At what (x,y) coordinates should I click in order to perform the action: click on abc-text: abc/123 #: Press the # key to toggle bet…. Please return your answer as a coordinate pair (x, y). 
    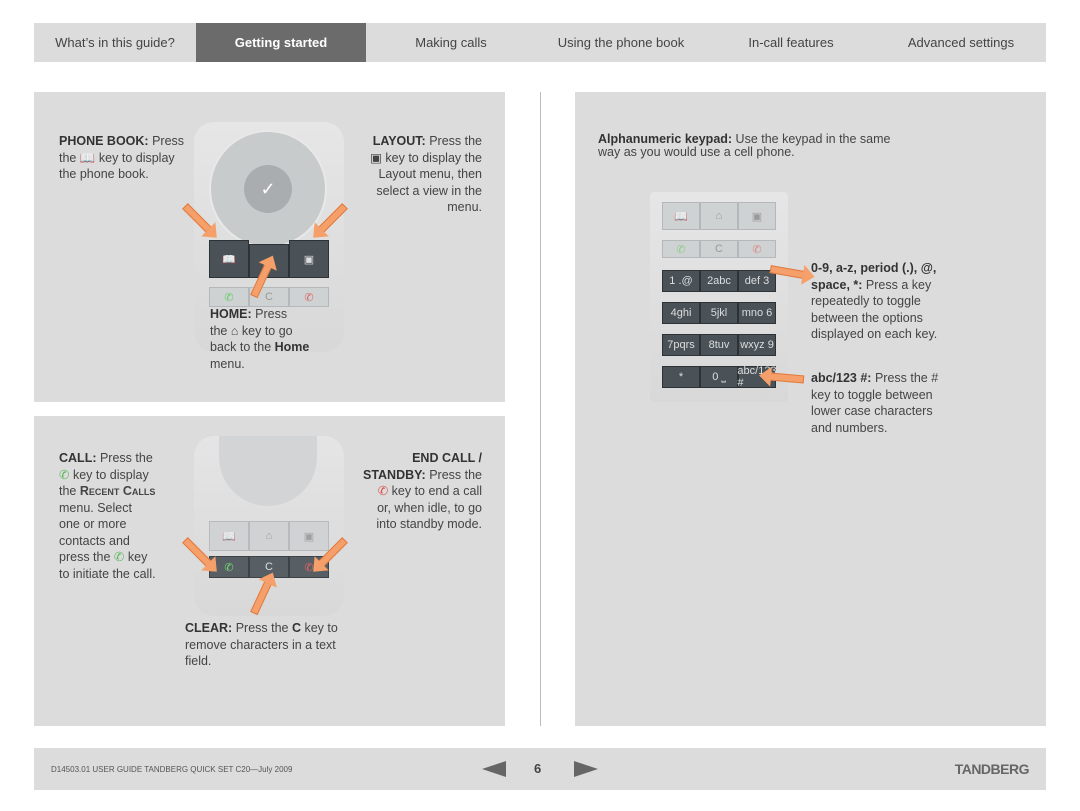
    Looking at the image, I should click on (875, 403).